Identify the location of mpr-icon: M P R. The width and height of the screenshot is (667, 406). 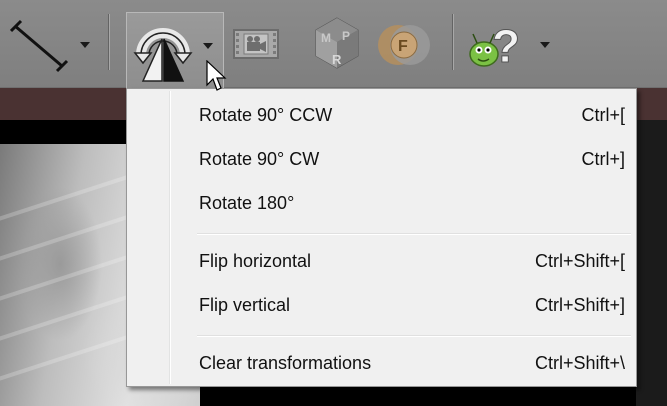
(337, 43).